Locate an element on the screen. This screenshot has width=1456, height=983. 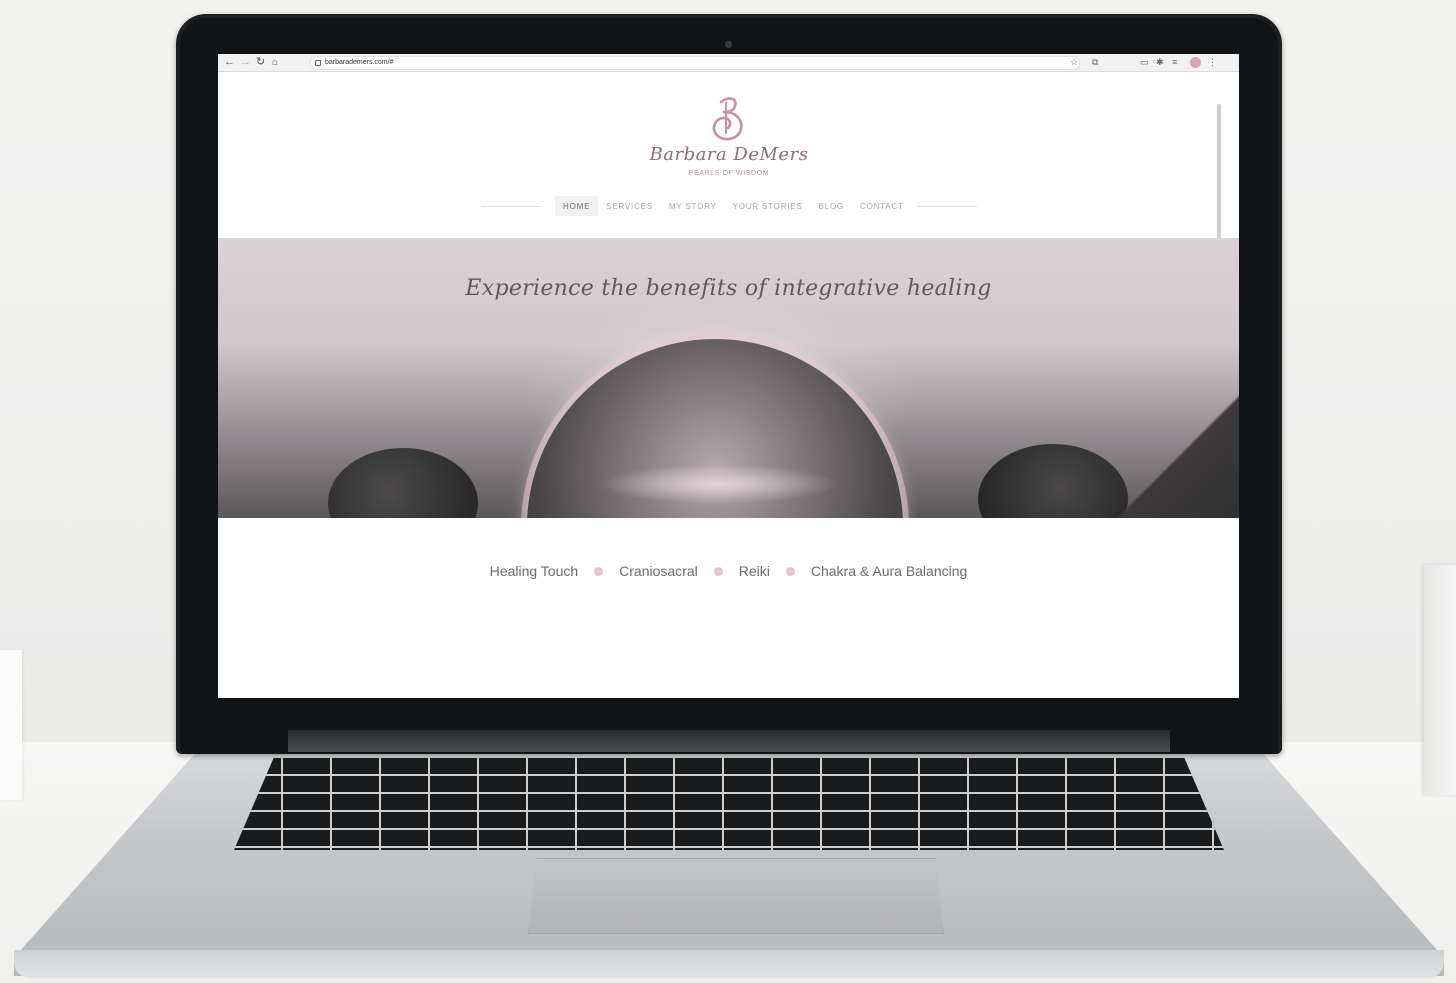
browser-toolbar: ← → ↻ ⌂ barbarademers.com/# ☆ ⧉ ▭ ✱ ≡ ⋮ is located at coordinates (728, 63).